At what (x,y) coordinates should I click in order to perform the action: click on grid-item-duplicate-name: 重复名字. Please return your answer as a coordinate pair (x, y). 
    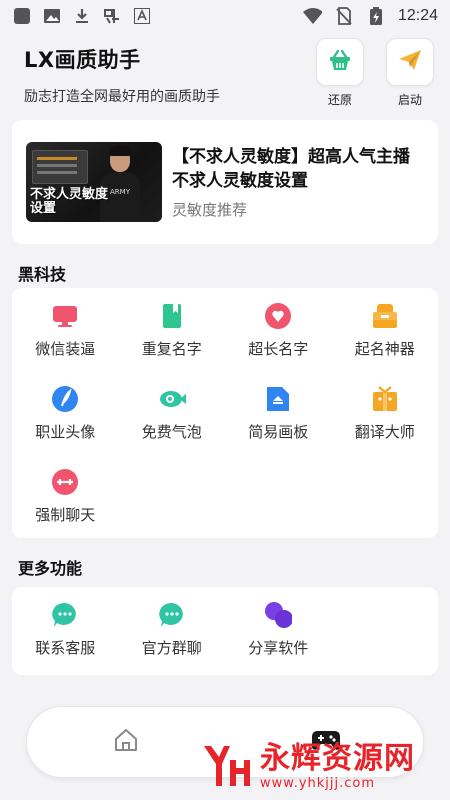
    Looking at the image, I should click on (172, 329).